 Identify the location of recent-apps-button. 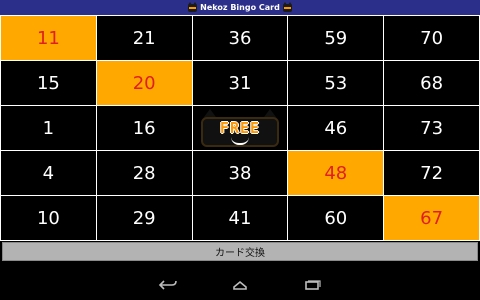
(312, 285).